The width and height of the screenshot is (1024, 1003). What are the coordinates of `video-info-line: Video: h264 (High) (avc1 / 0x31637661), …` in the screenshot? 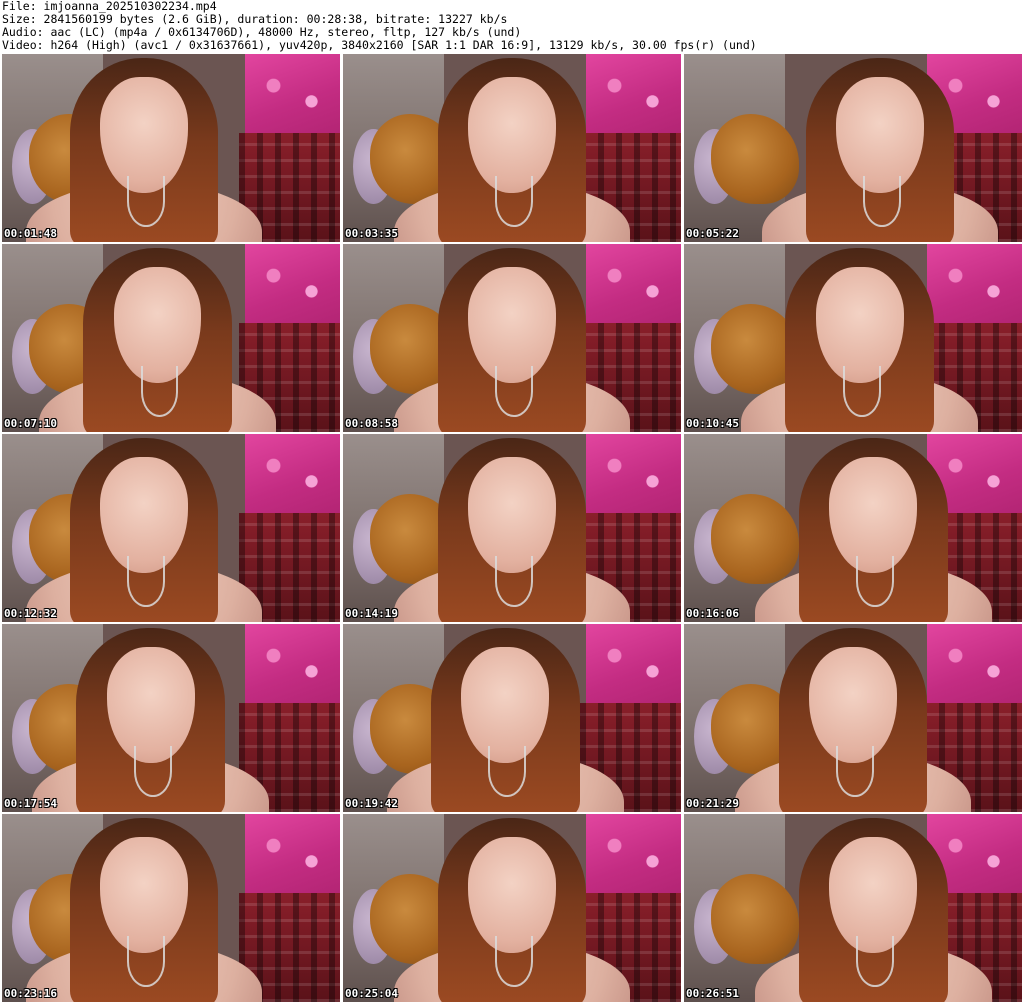 It's located at (379, 45).